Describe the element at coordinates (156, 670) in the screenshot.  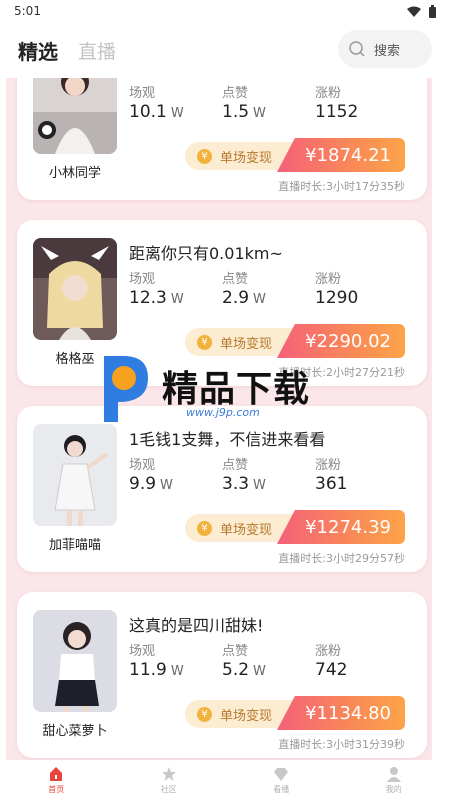
I see `views-value: 11.9 W` at that location.